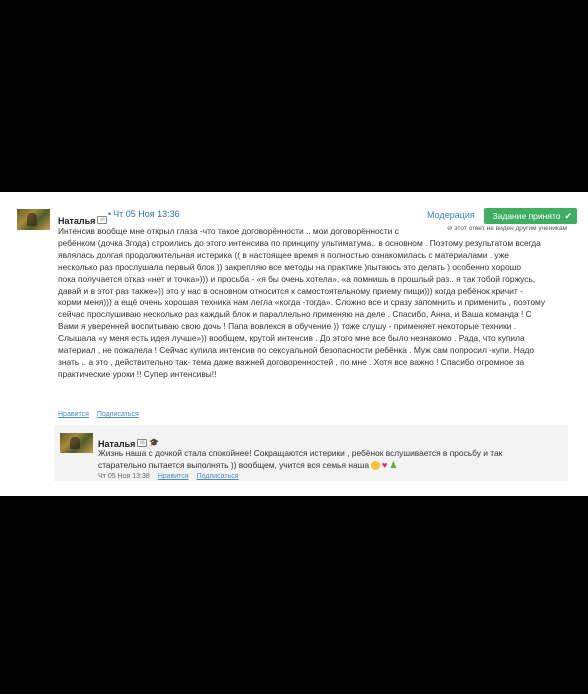 This screenshot has width=588, height=694. Describe the element at coordinates (385, 464) in the screenshot. I see `heart-emoji: ♥` at that location.